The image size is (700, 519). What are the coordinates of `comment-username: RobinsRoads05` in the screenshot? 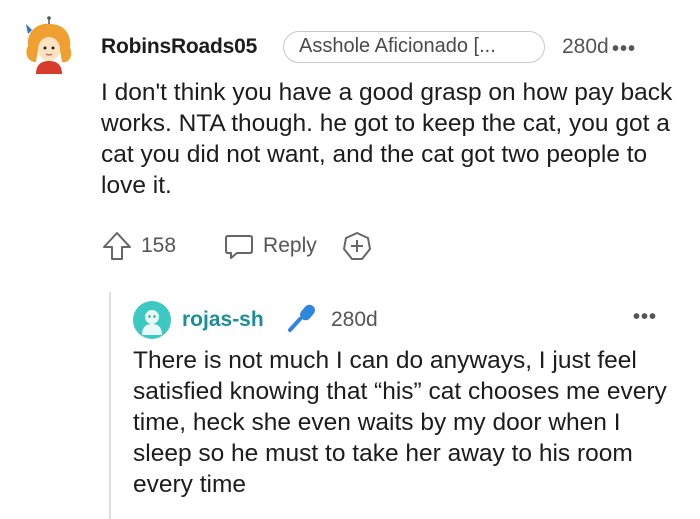 It's located at (179, 47).